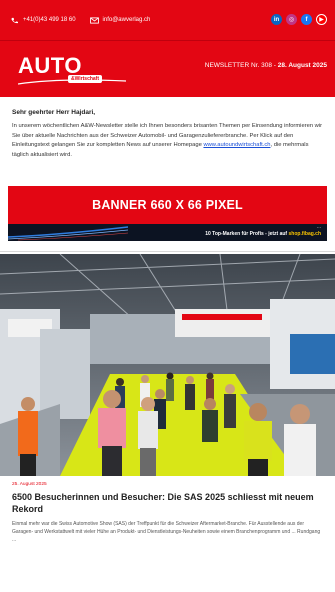  Describe the element at coordinates (321, 19) in the screenshot. I see `youtube-icon: ▶` at that location.